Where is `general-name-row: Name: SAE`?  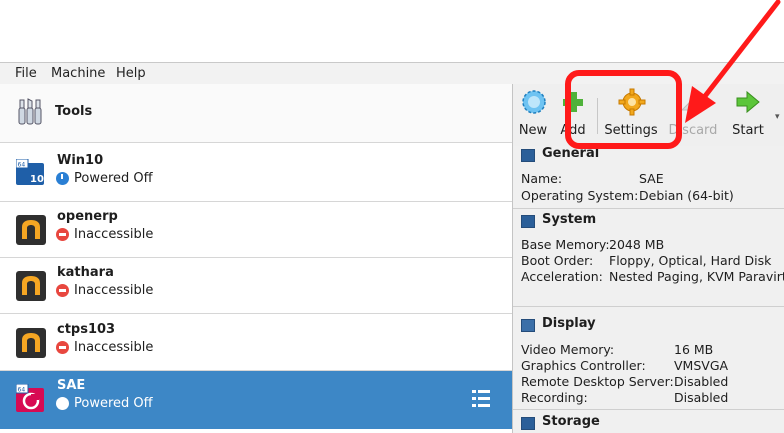
general-name-row: Name: SAE is located at coordinates (592, 178).